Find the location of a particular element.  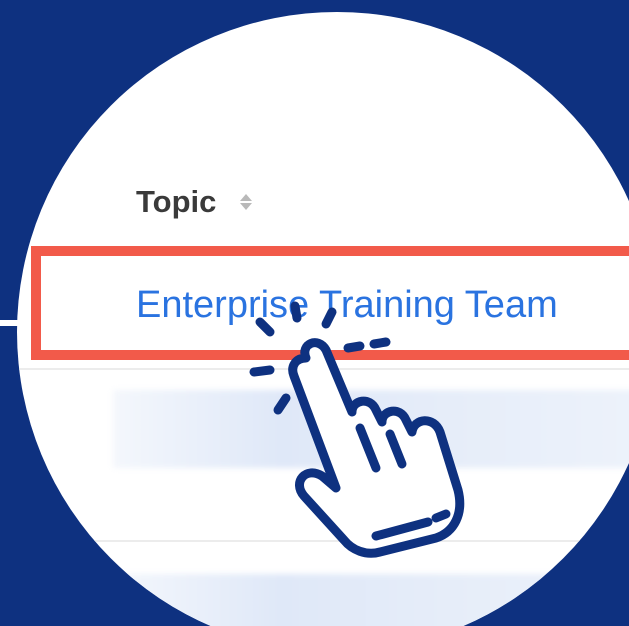

blurred-table-row is located at coordinates (371, 600).